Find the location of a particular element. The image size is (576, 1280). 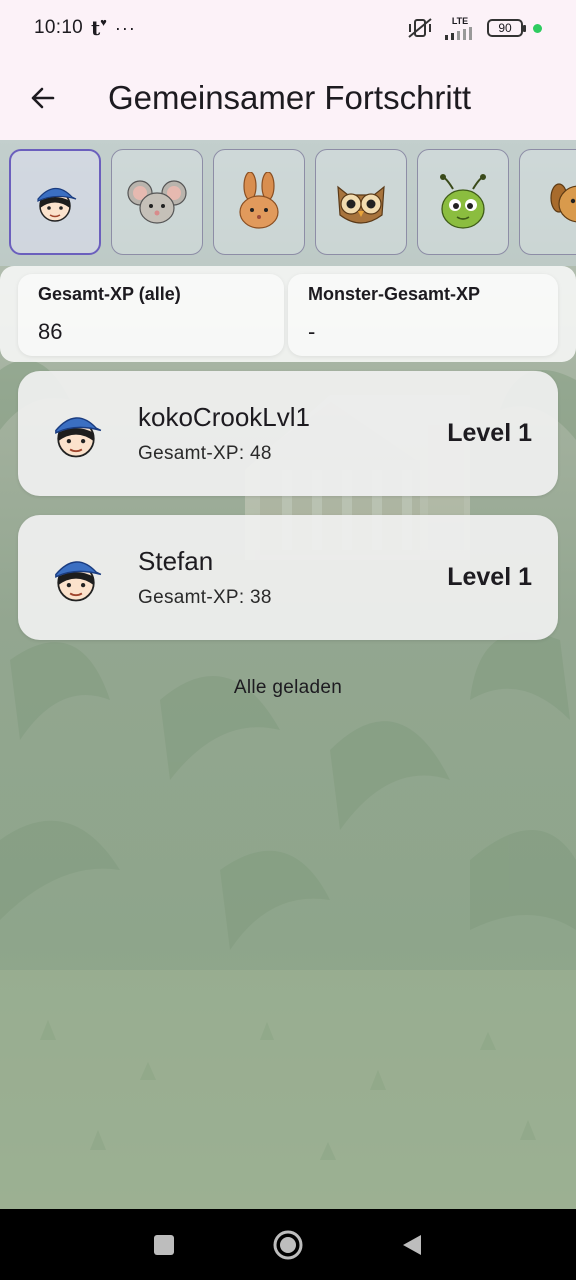

player-card: Stefan Gesamt-XP: 38 Level 1 is located at coordinates (288, 577).